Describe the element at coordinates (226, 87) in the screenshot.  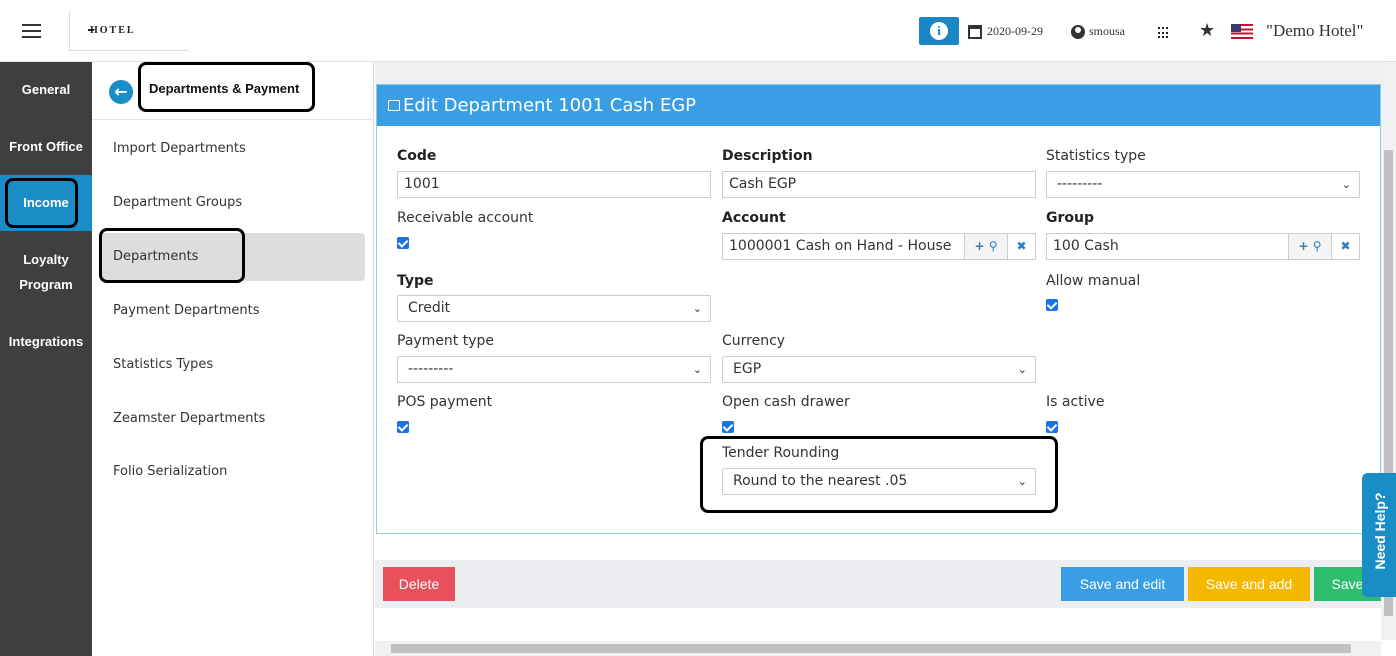
I see `highlight-section-title` at that location.